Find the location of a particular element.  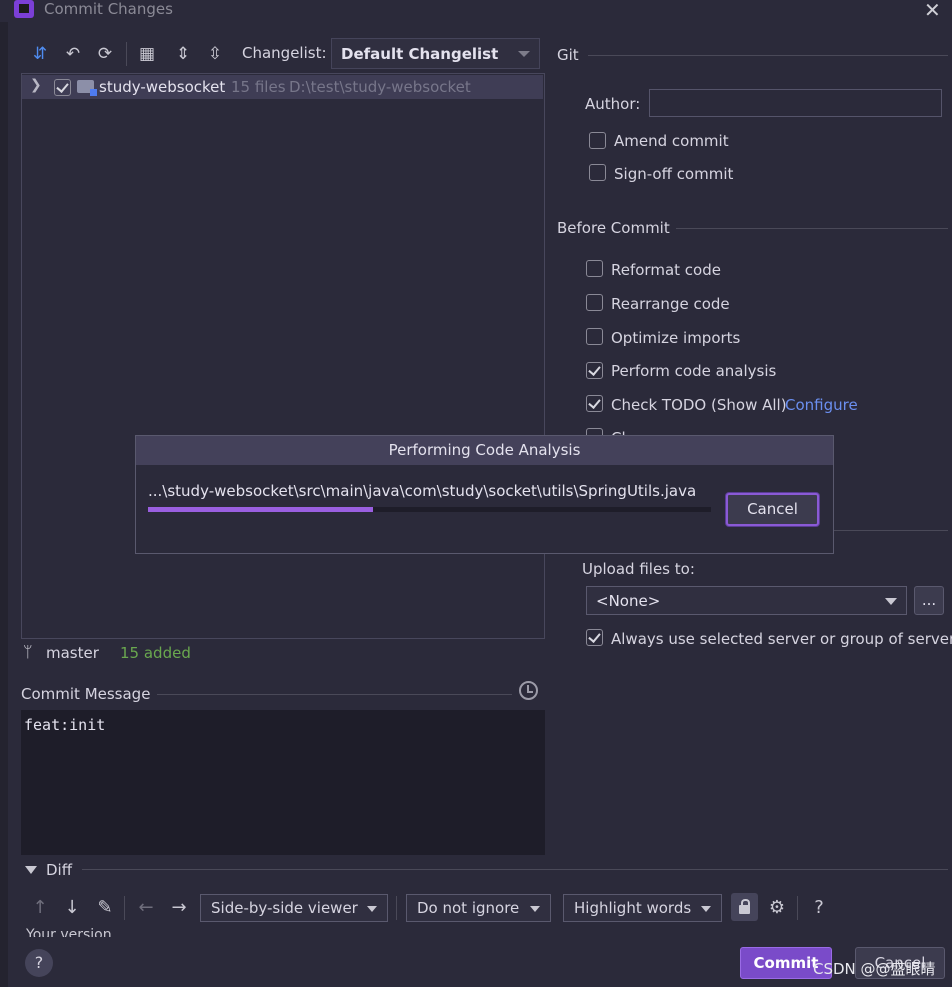

changelist-dropdown: Default Changelist is located at coordinates (435, 53).